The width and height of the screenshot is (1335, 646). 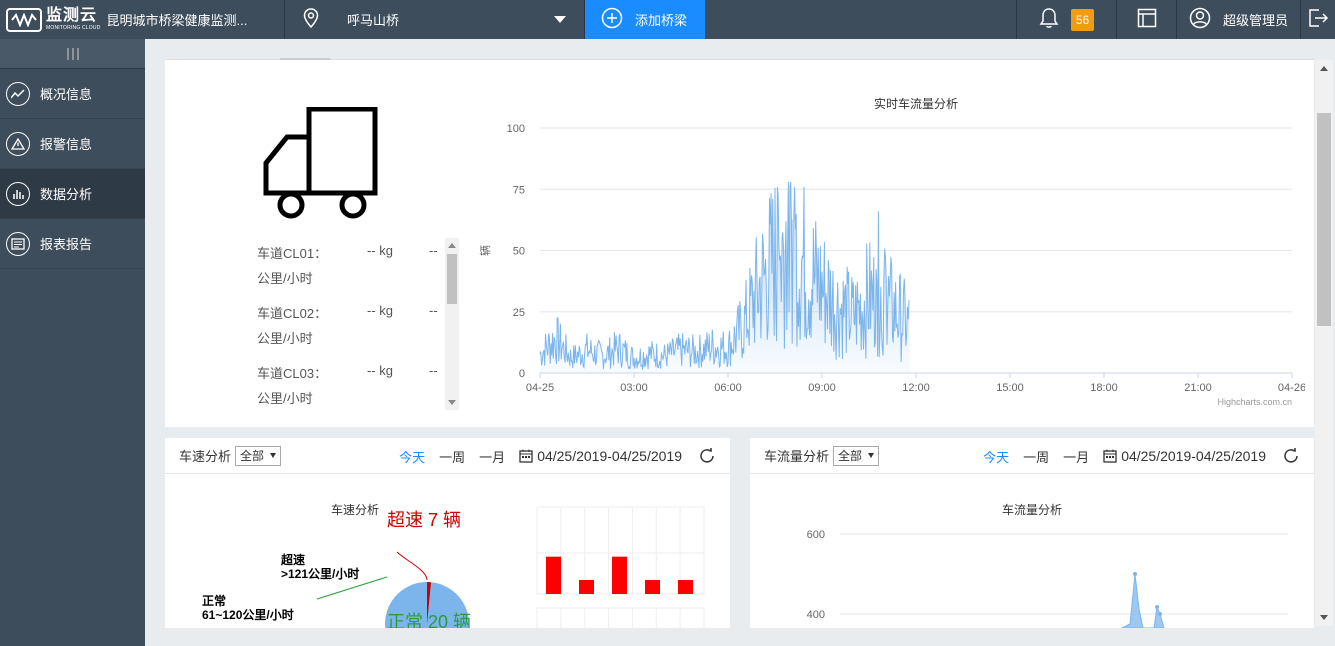 What do you see at coordinates (850, 456) in the screenshot?
I see `select-value: 全部` at bounding box center [850, 456].